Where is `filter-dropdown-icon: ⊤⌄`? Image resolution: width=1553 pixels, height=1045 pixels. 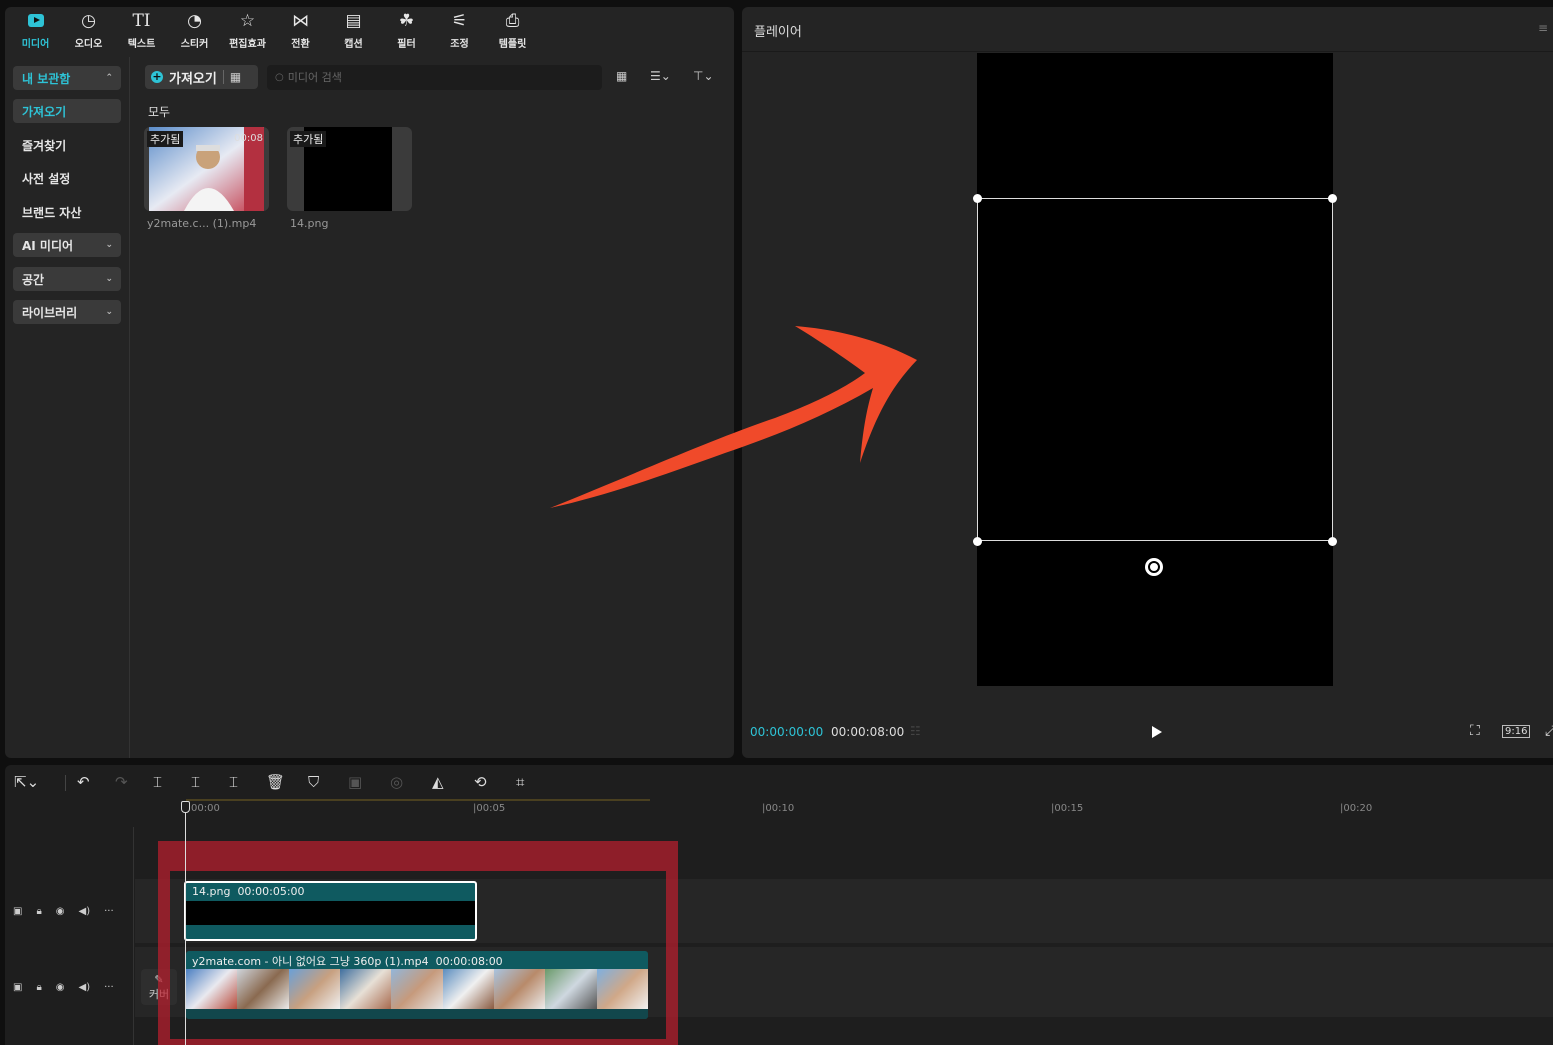 filter-dropdown-icon: ⊤⌄ is located at coordinates (703, 76).